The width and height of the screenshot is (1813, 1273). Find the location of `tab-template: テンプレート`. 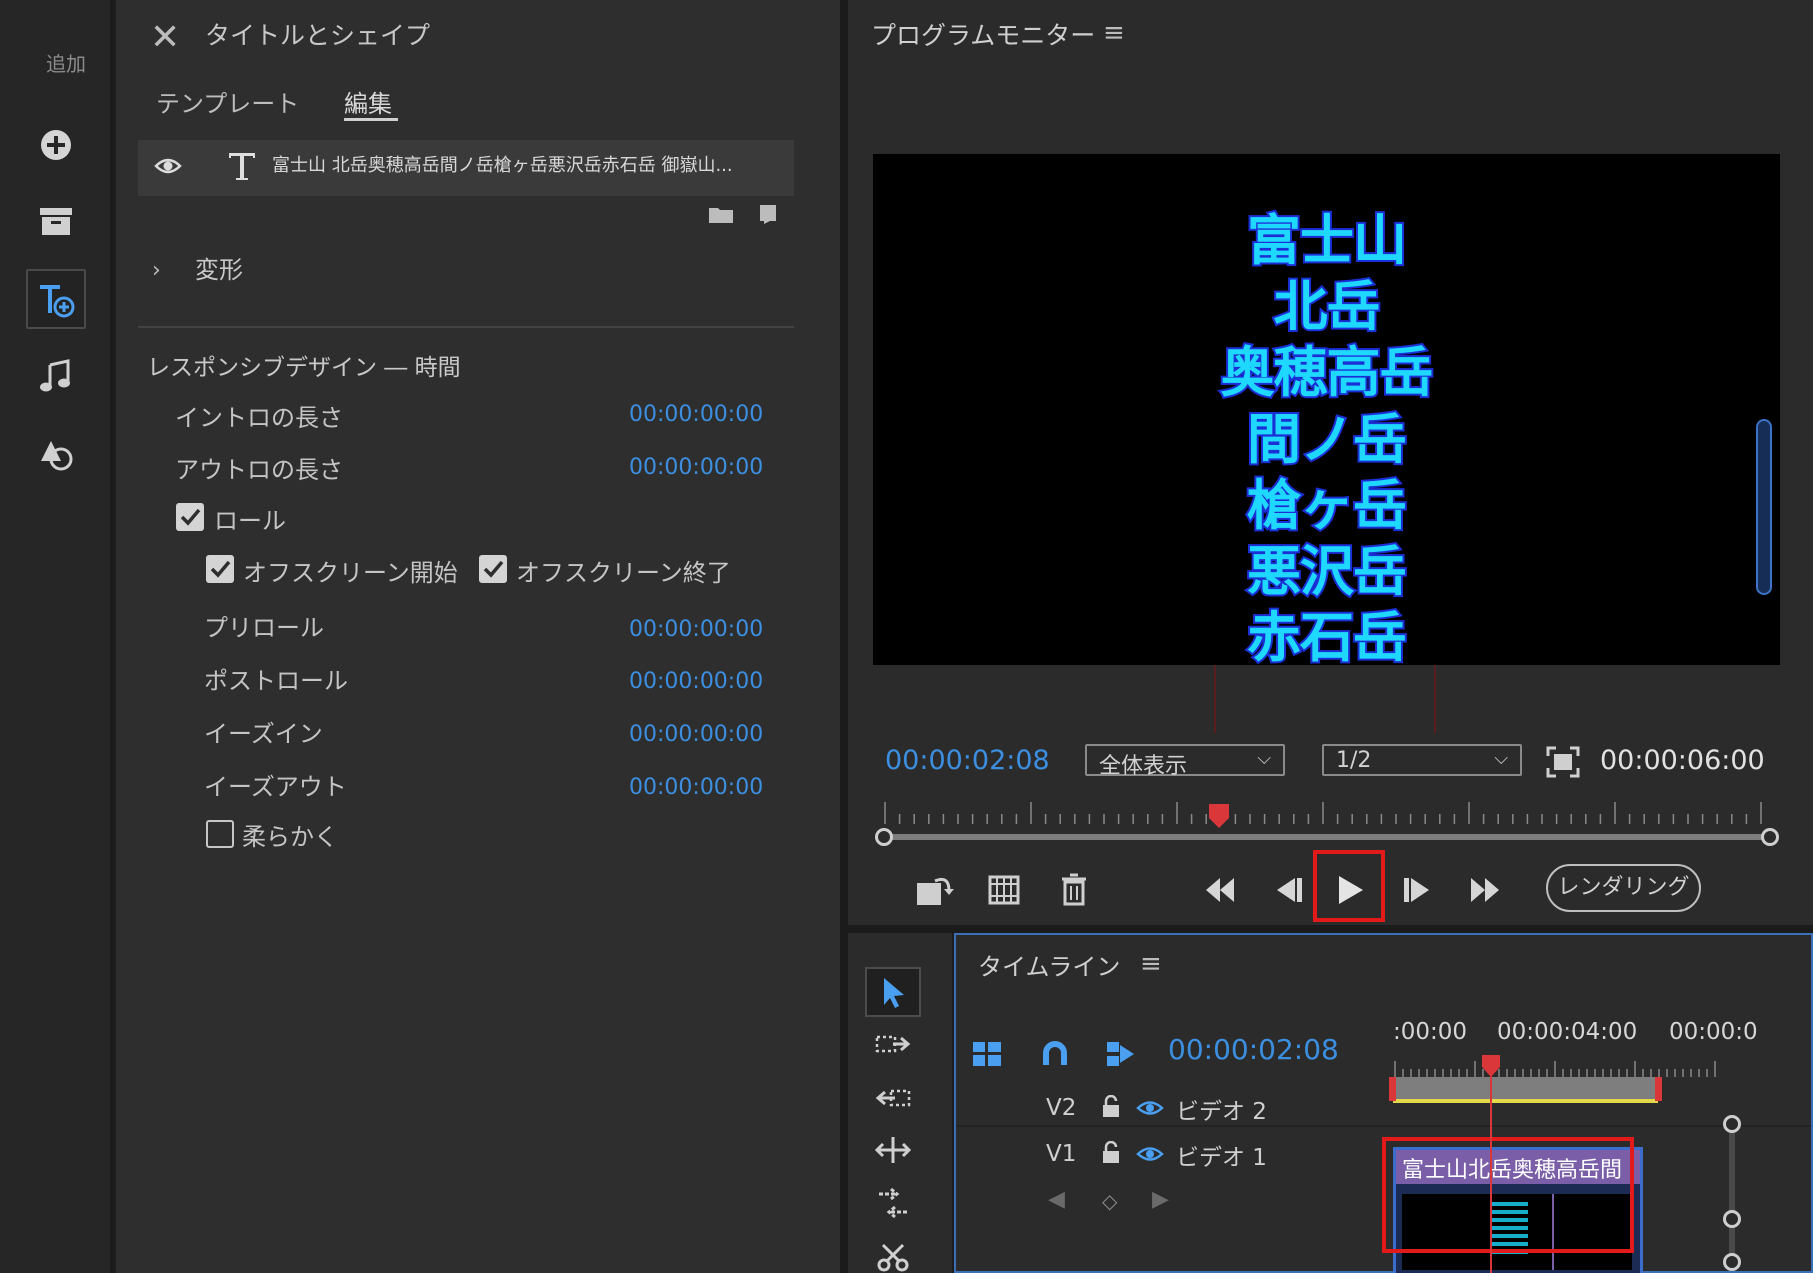

tab-template: テンプレート is located at coordinates (227, 101).